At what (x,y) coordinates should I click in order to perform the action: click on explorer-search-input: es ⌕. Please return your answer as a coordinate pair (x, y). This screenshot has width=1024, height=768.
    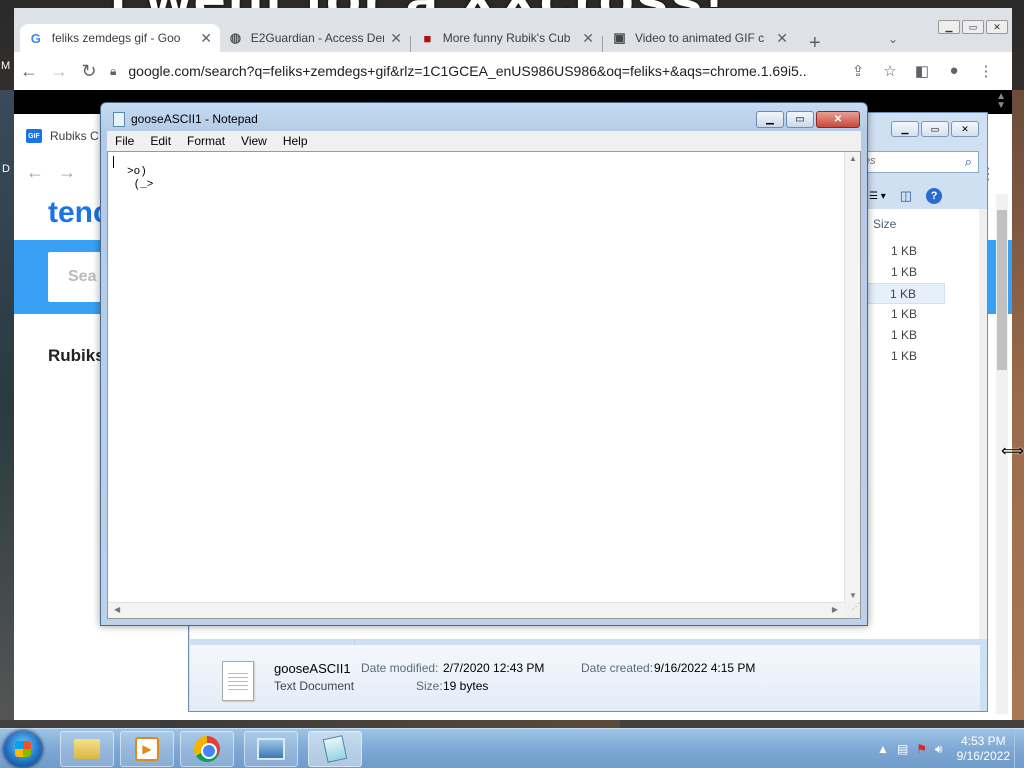
    Looking at the image, I should click on (919, 162).